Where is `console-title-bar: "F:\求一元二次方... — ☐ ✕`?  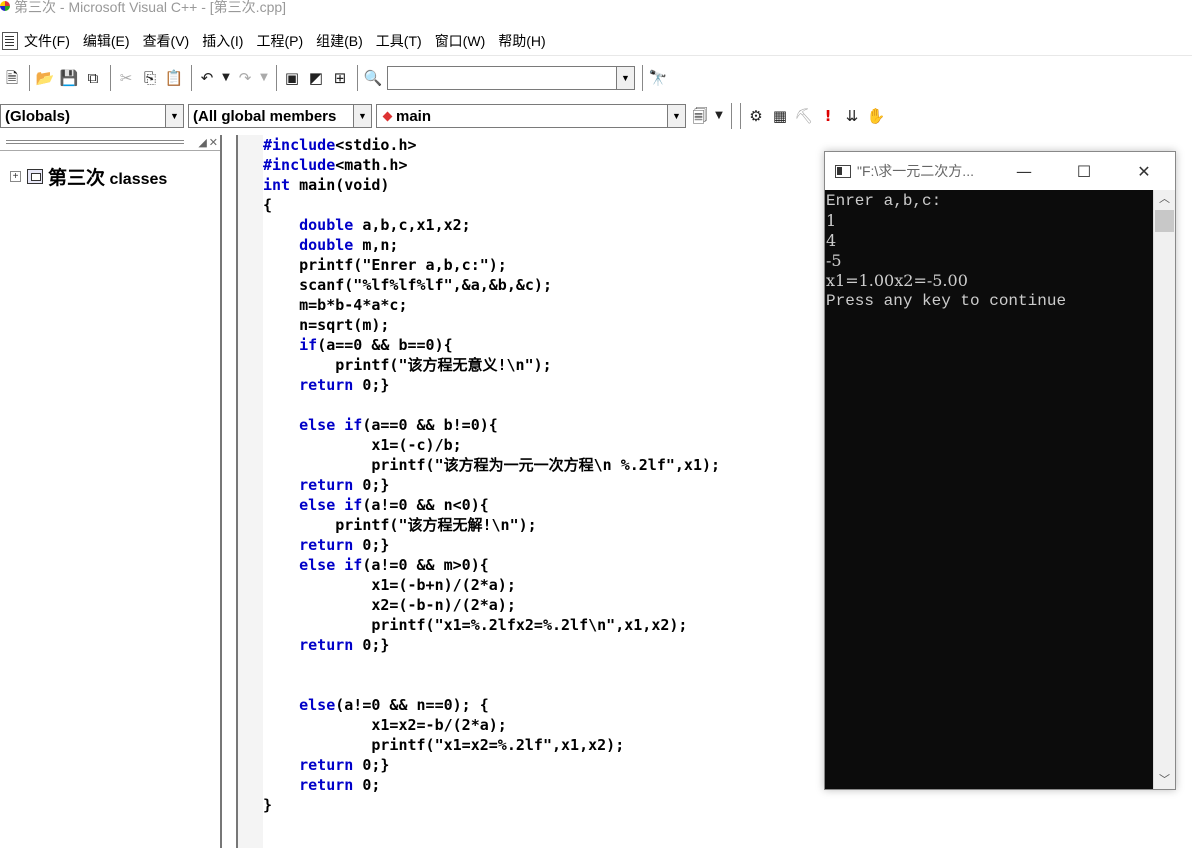 console-title-bar: "F:\求一元二次方... — ☐ ✕ is located at coordinates (1000, 171).